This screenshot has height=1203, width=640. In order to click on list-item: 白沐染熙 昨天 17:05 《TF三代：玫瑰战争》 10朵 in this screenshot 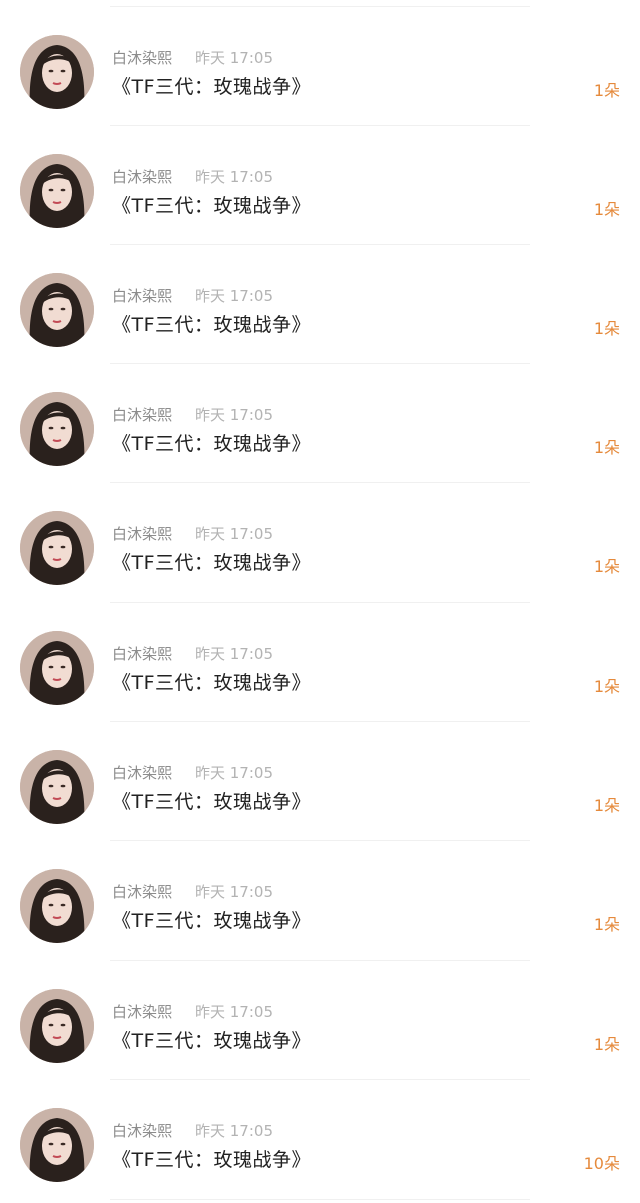, I will do `click(320, 1139)`.